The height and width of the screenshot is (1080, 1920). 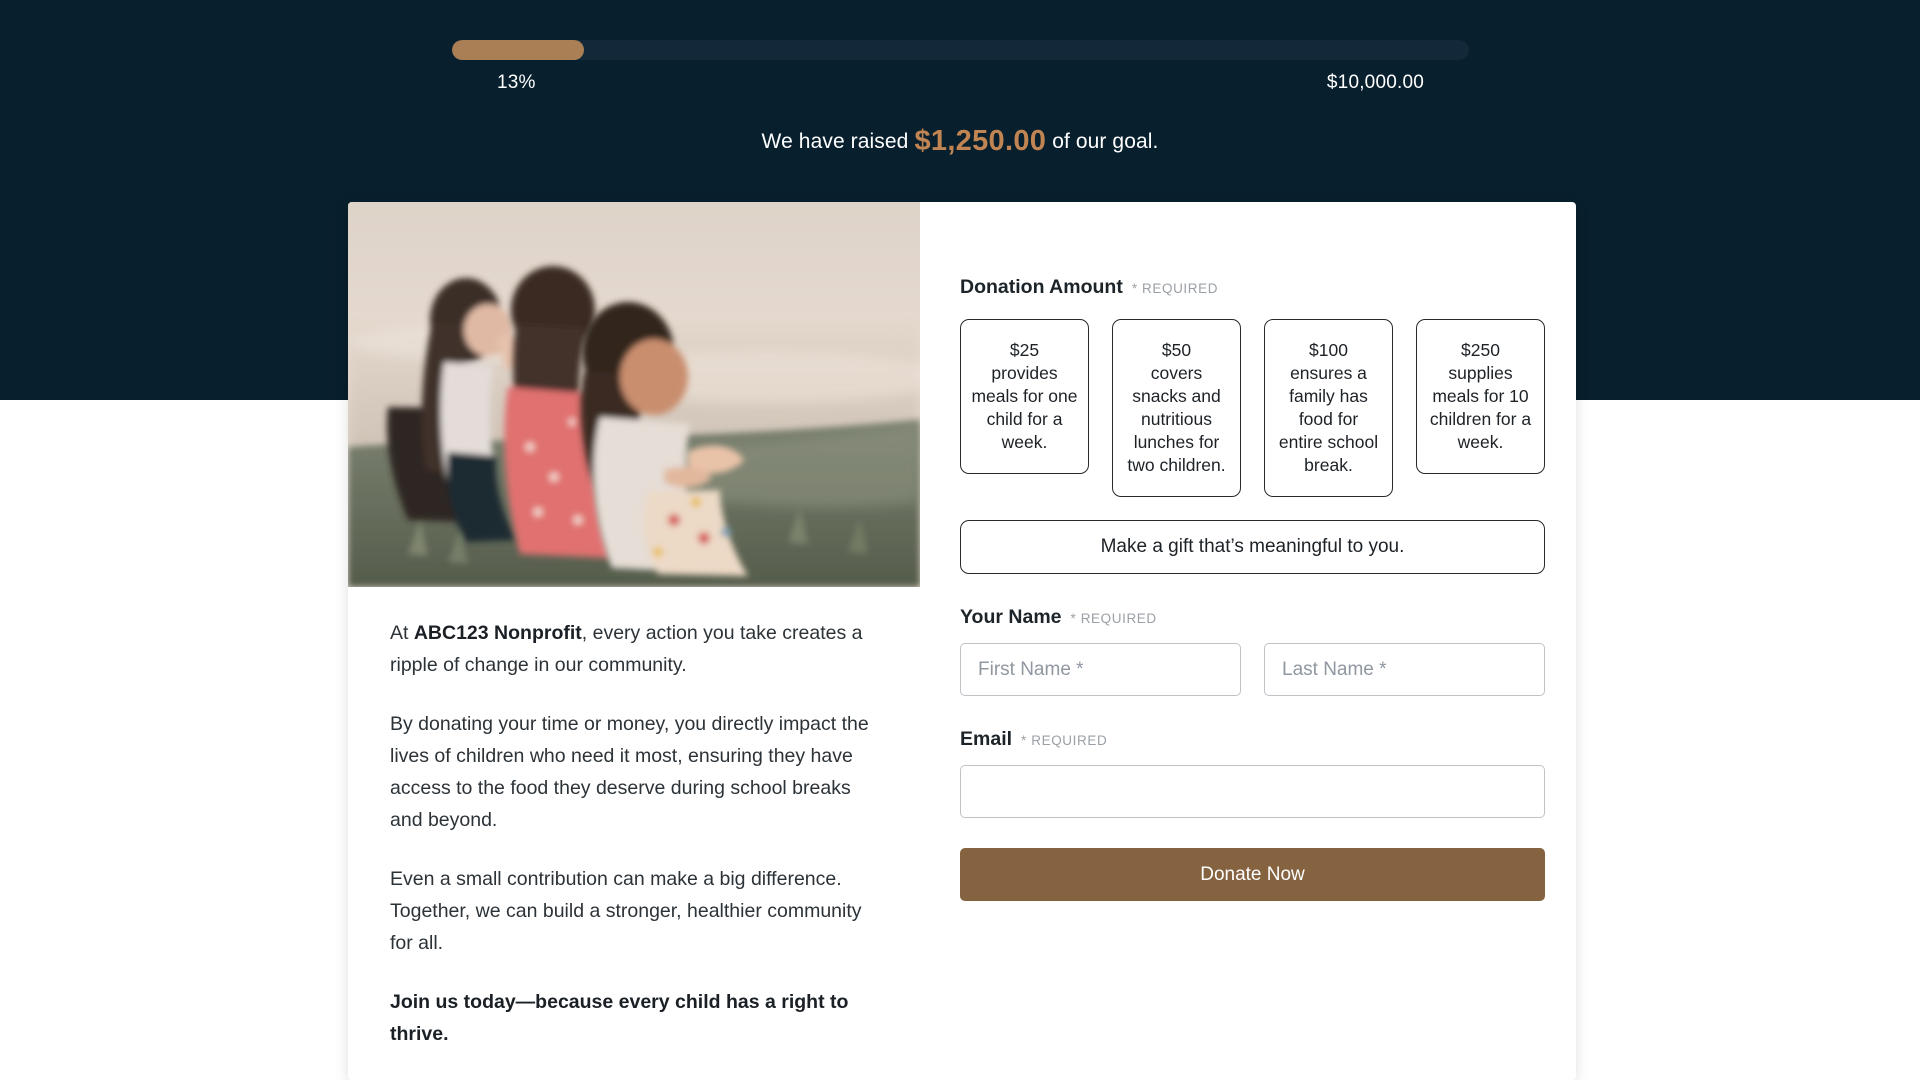 What do you see at coordinates (1176, 350) in the screenshot?
I see `amount-option-50-amount: $50` at bounding box center [1176, 350].